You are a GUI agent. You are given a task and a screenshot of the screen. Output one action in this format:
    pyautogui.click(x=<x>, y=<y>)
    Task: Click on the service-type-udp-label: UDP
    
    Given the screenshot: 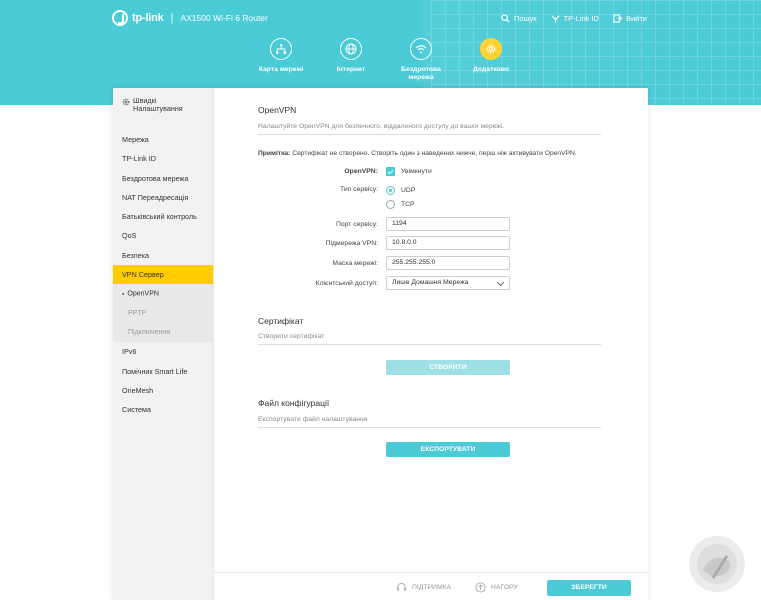 What is the action you would take?
    pyautogui.click(x=408, y=190)
    